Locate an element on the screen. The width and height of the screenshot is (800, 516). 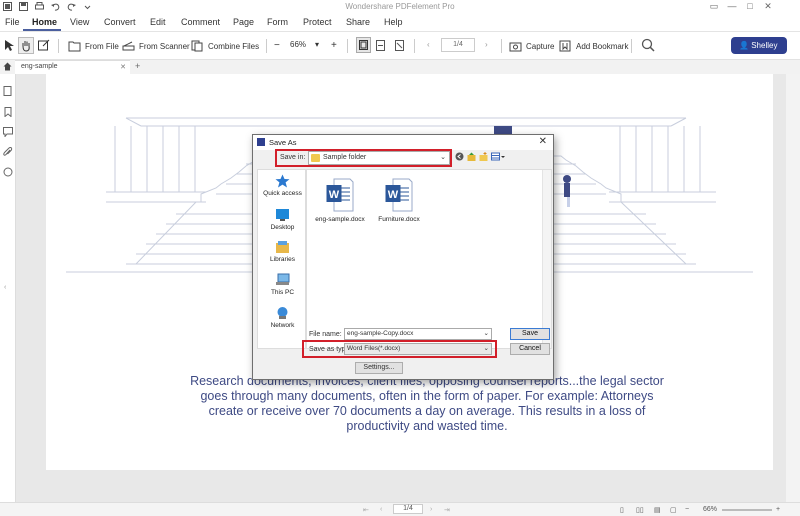
status-zoom-level: 66% is located at coordinates (710, 509).